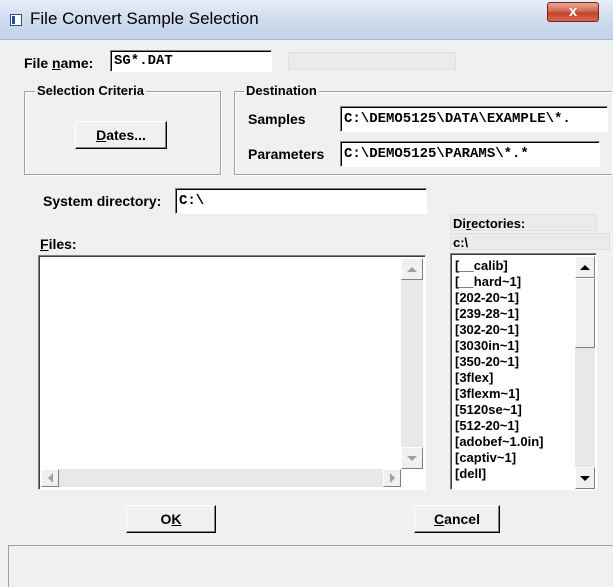 This screenshot has height=587, width=613. What do you see at coordinates (485, 457) in the screenshot?
I see `directory-item: [captiv~1]` at bounding box center [485, 457].